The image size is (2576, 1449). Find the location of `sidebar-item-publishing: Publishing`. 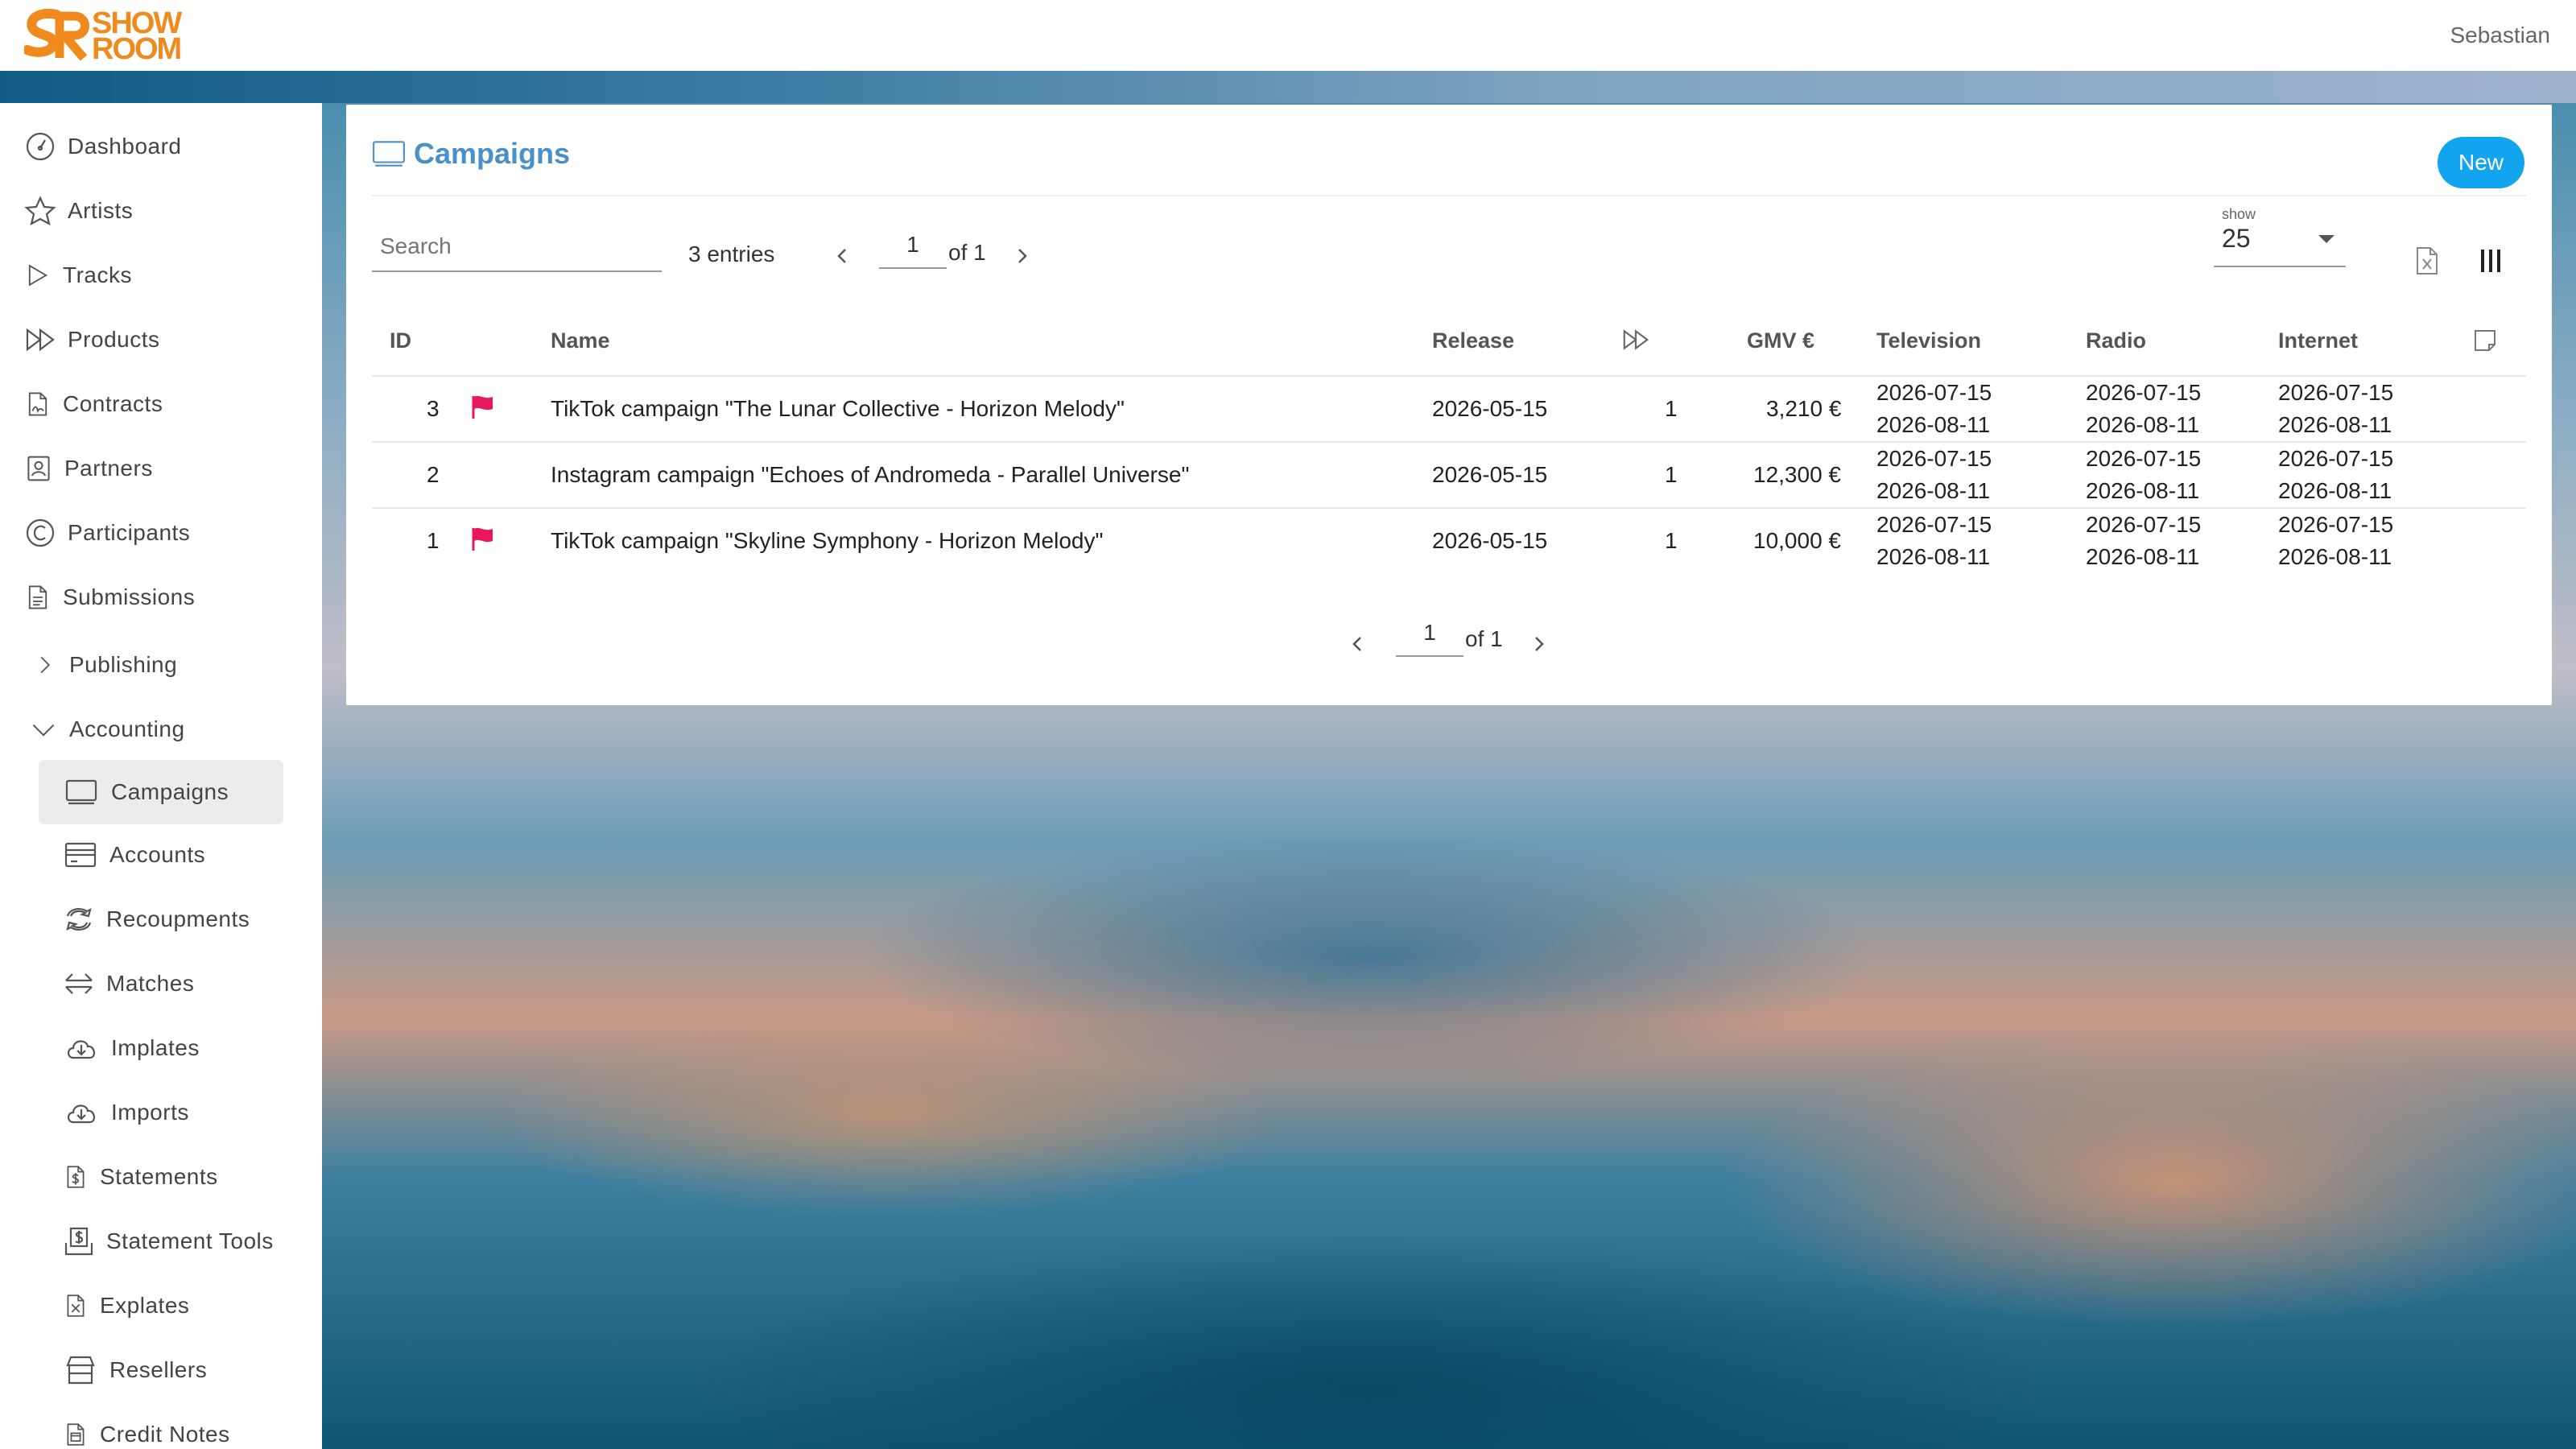

sidebar-item-publishing: Publishing is located at coordinates (104, 665).